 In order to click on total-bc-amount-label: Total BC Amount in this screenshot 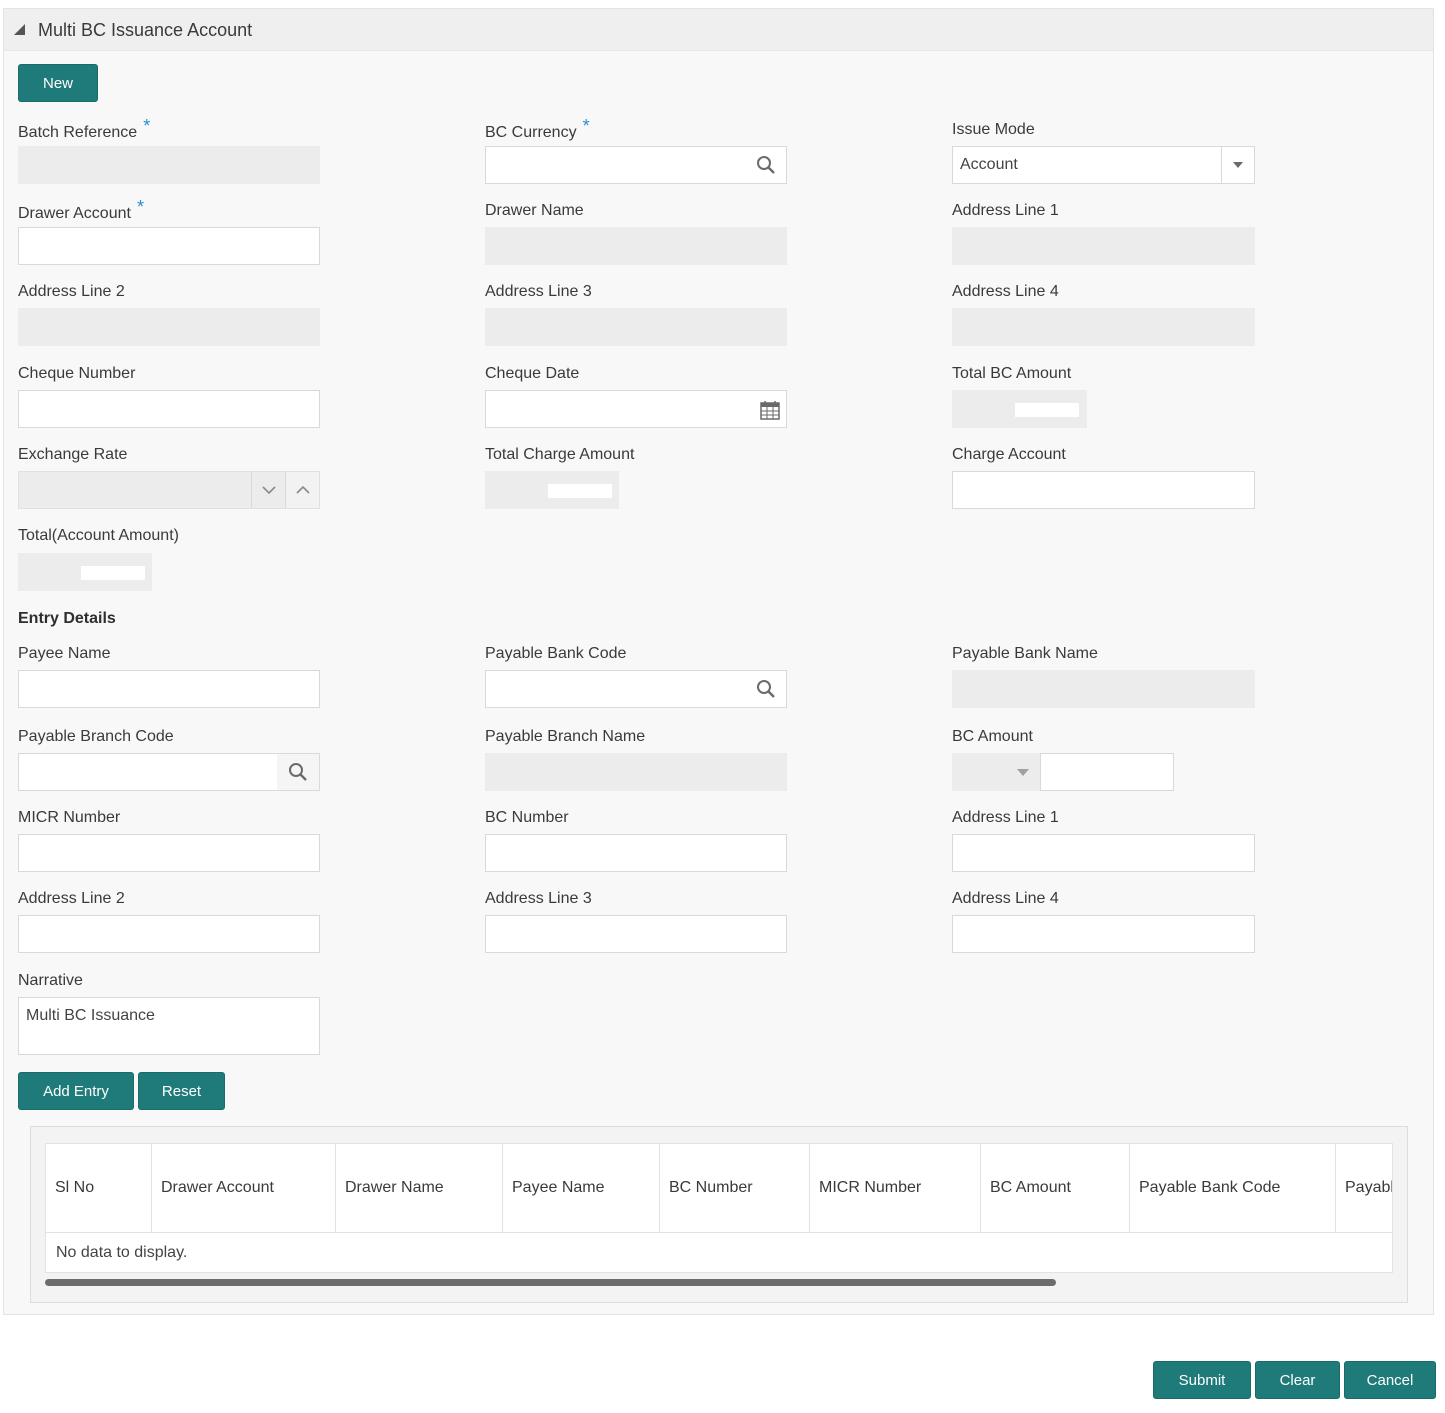, I will do `click(1012, 373)`.